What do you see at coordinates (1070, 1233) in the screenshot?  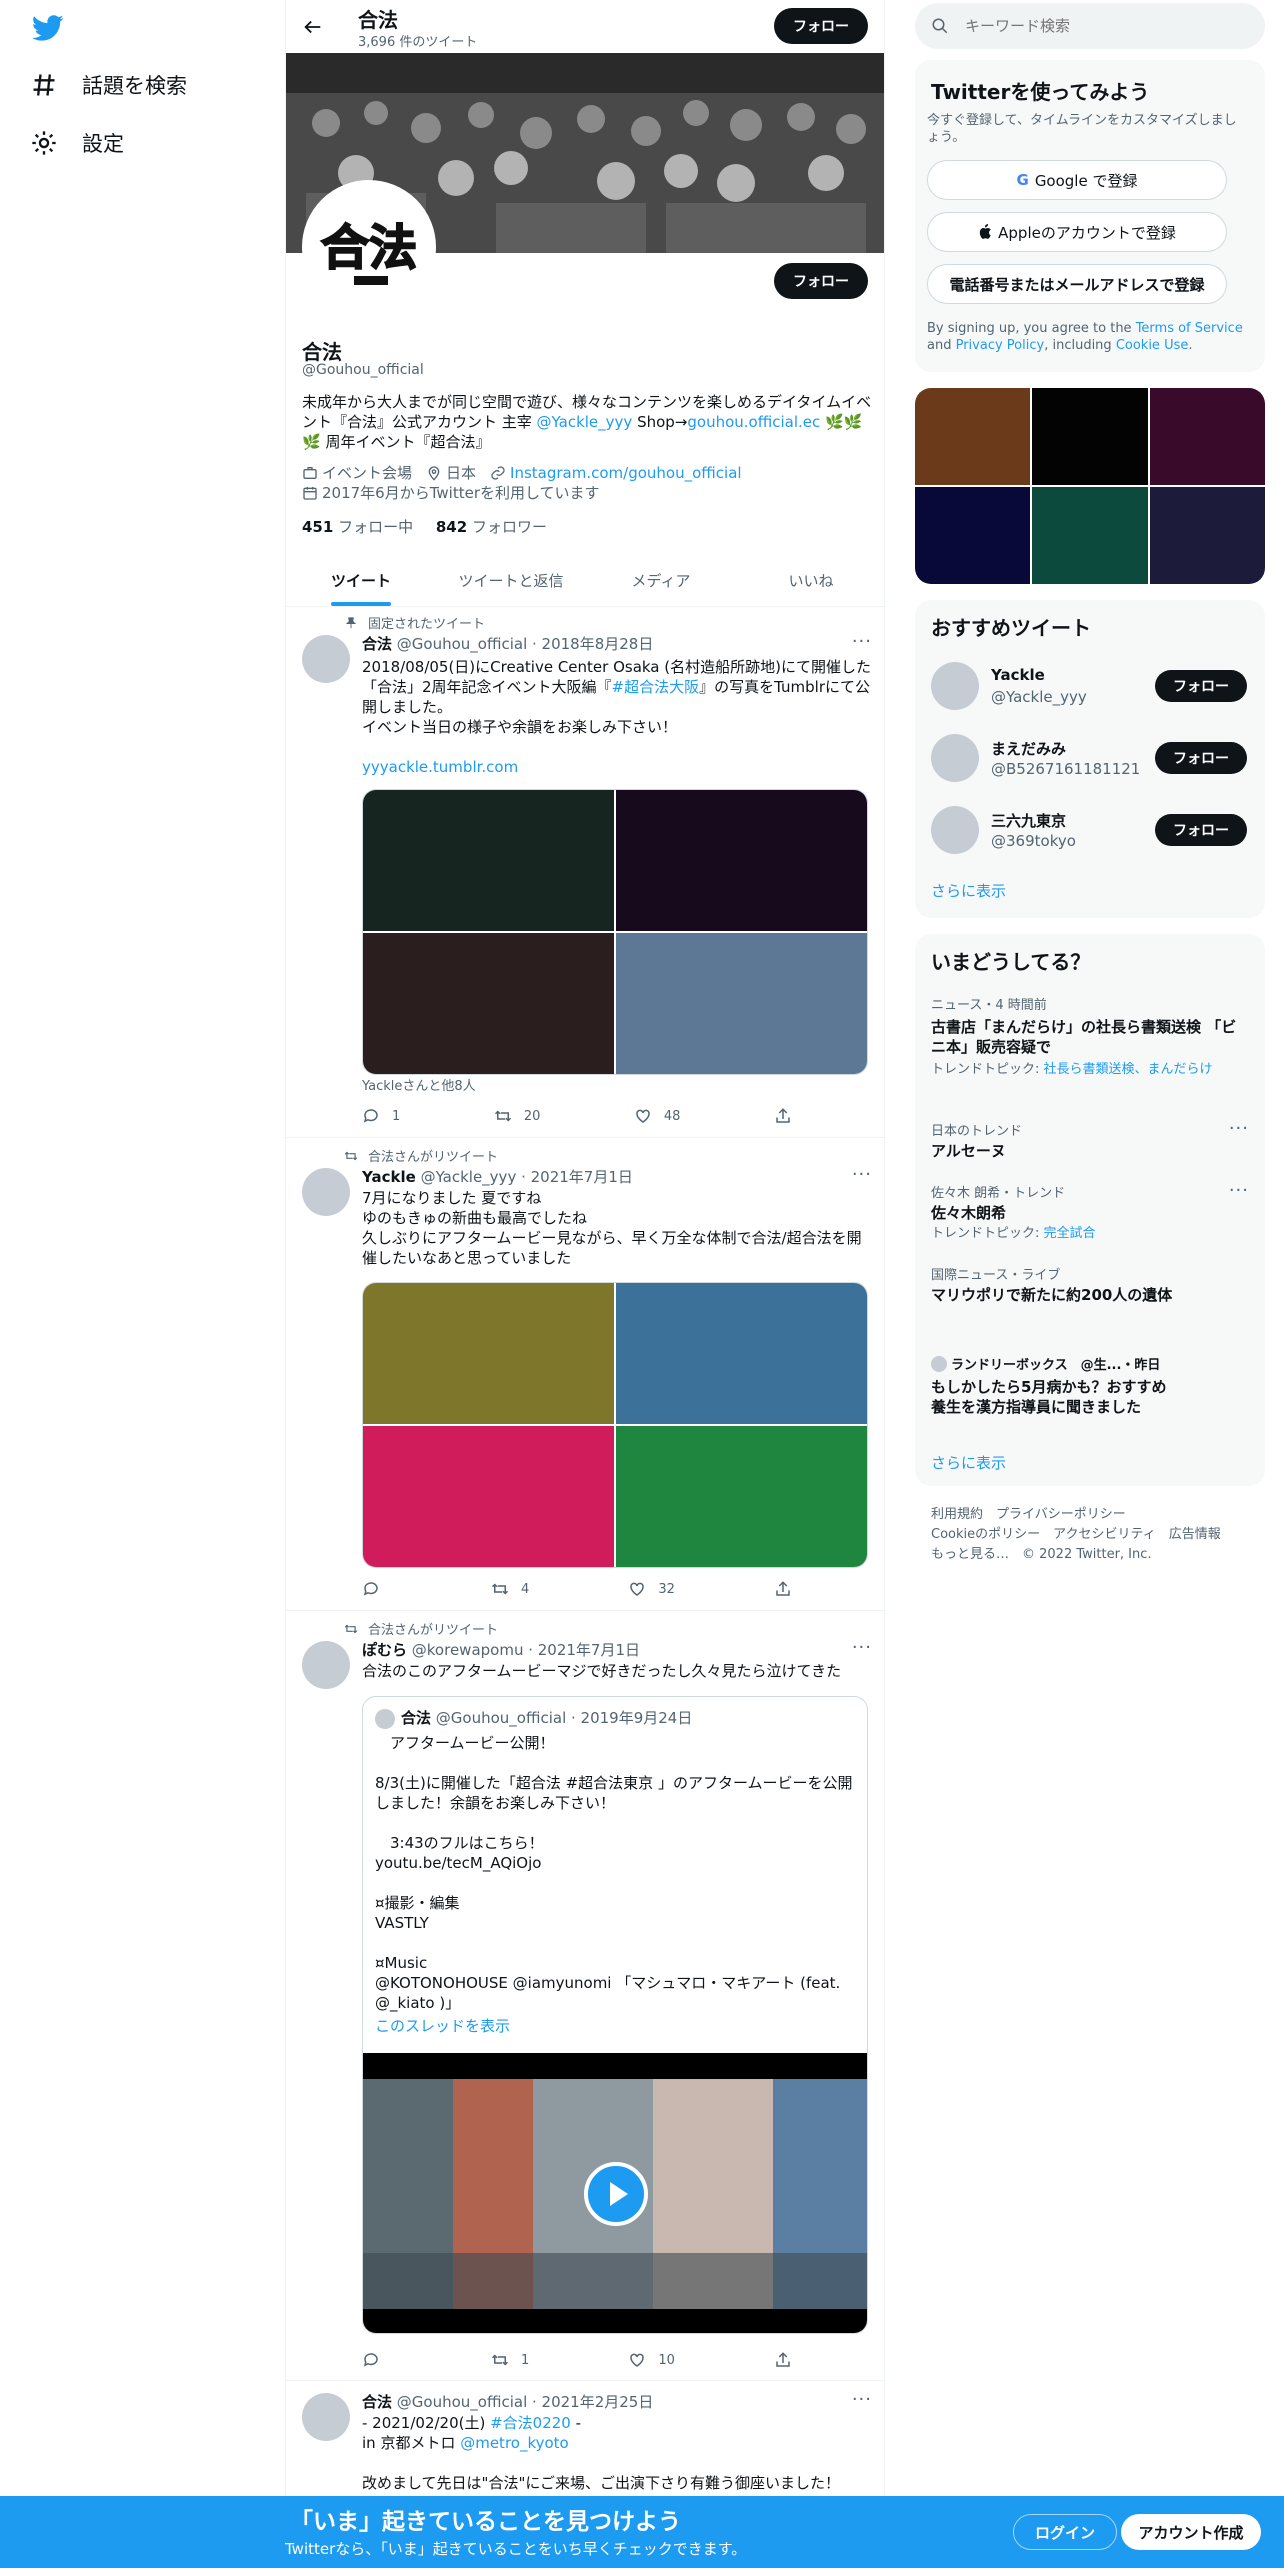 I see `trend-topic-link: 完全試合` at bounding box center [1070, 1233].